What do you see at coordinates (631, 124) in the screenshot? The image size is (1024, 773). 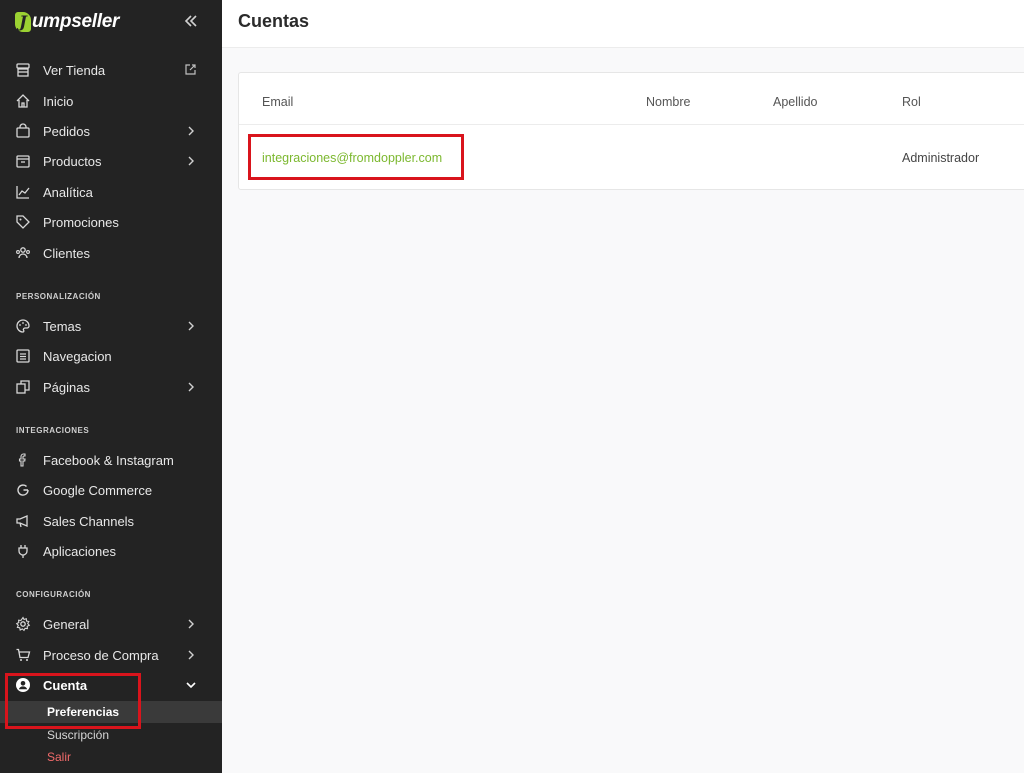 I see `row-divider` at bounding box center [631, 124].